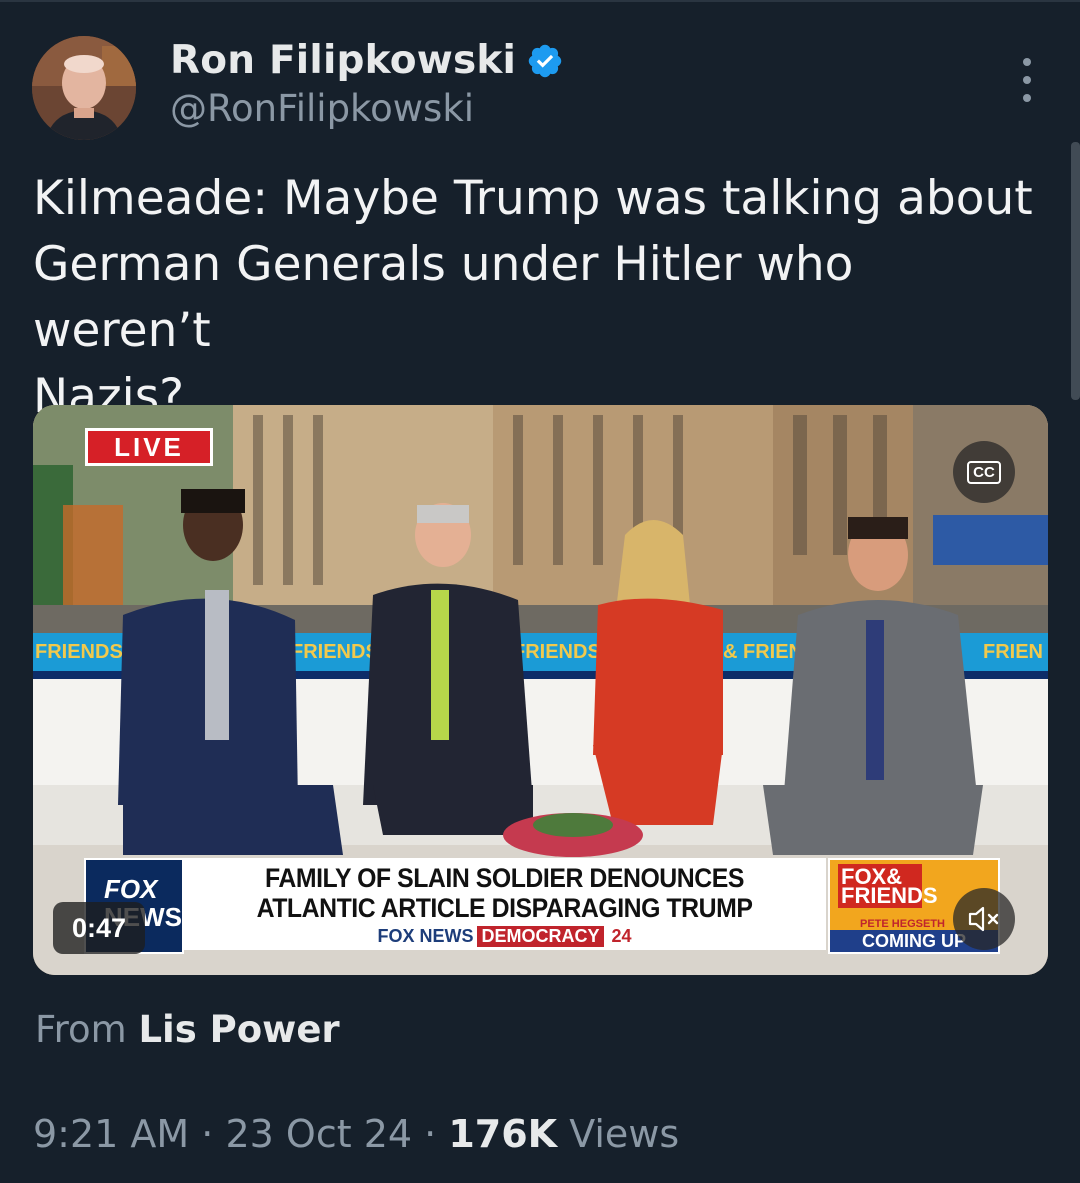 The width and height of the screenshot is (1080, 1183). What do you see at coordinates (889, 895) in the screenshot?
I see `show-logo-line: FRIENDS` at bounding box center [889, 895].